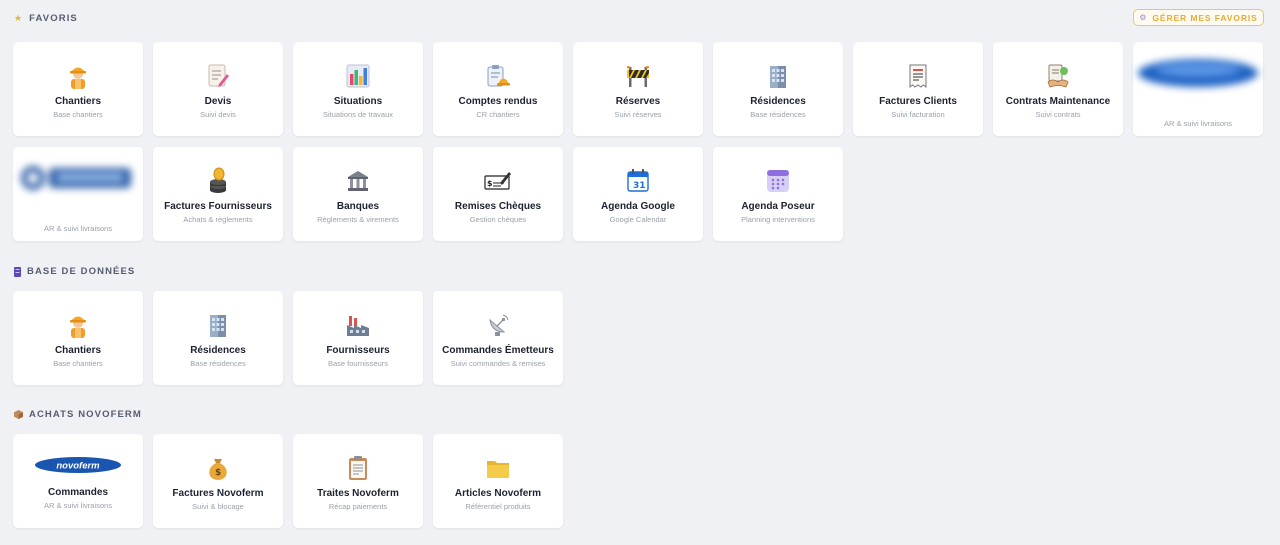 This screenshot has width=1280, height=545. Describe the element at coordinates (1058, 114) in the screenshot. I see `card-subtitle: Suivi contrats` at that location.